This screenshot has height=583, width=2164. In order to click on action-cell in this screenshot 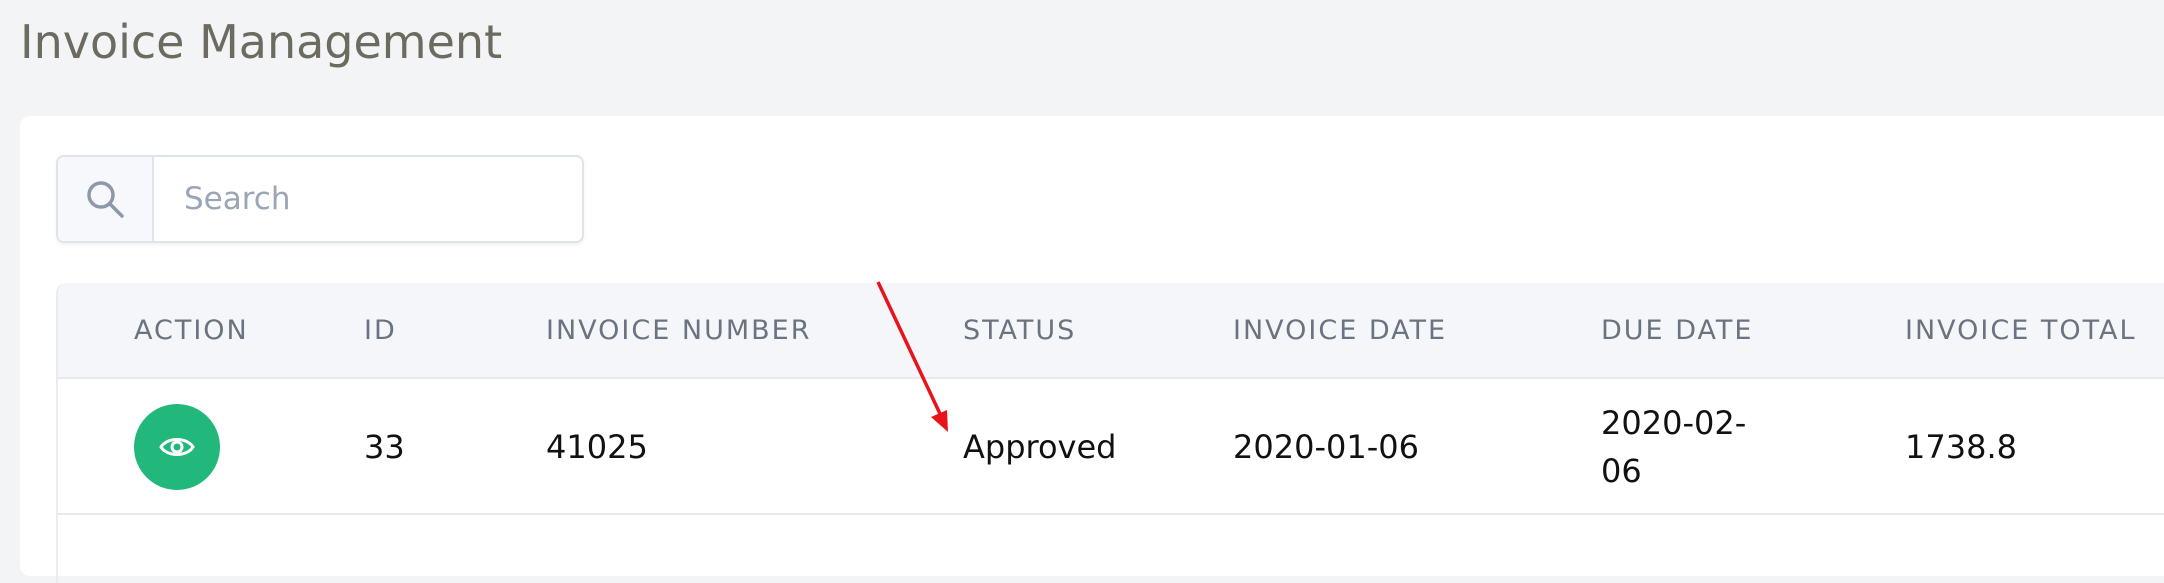, I will do `click(177, 447)`.